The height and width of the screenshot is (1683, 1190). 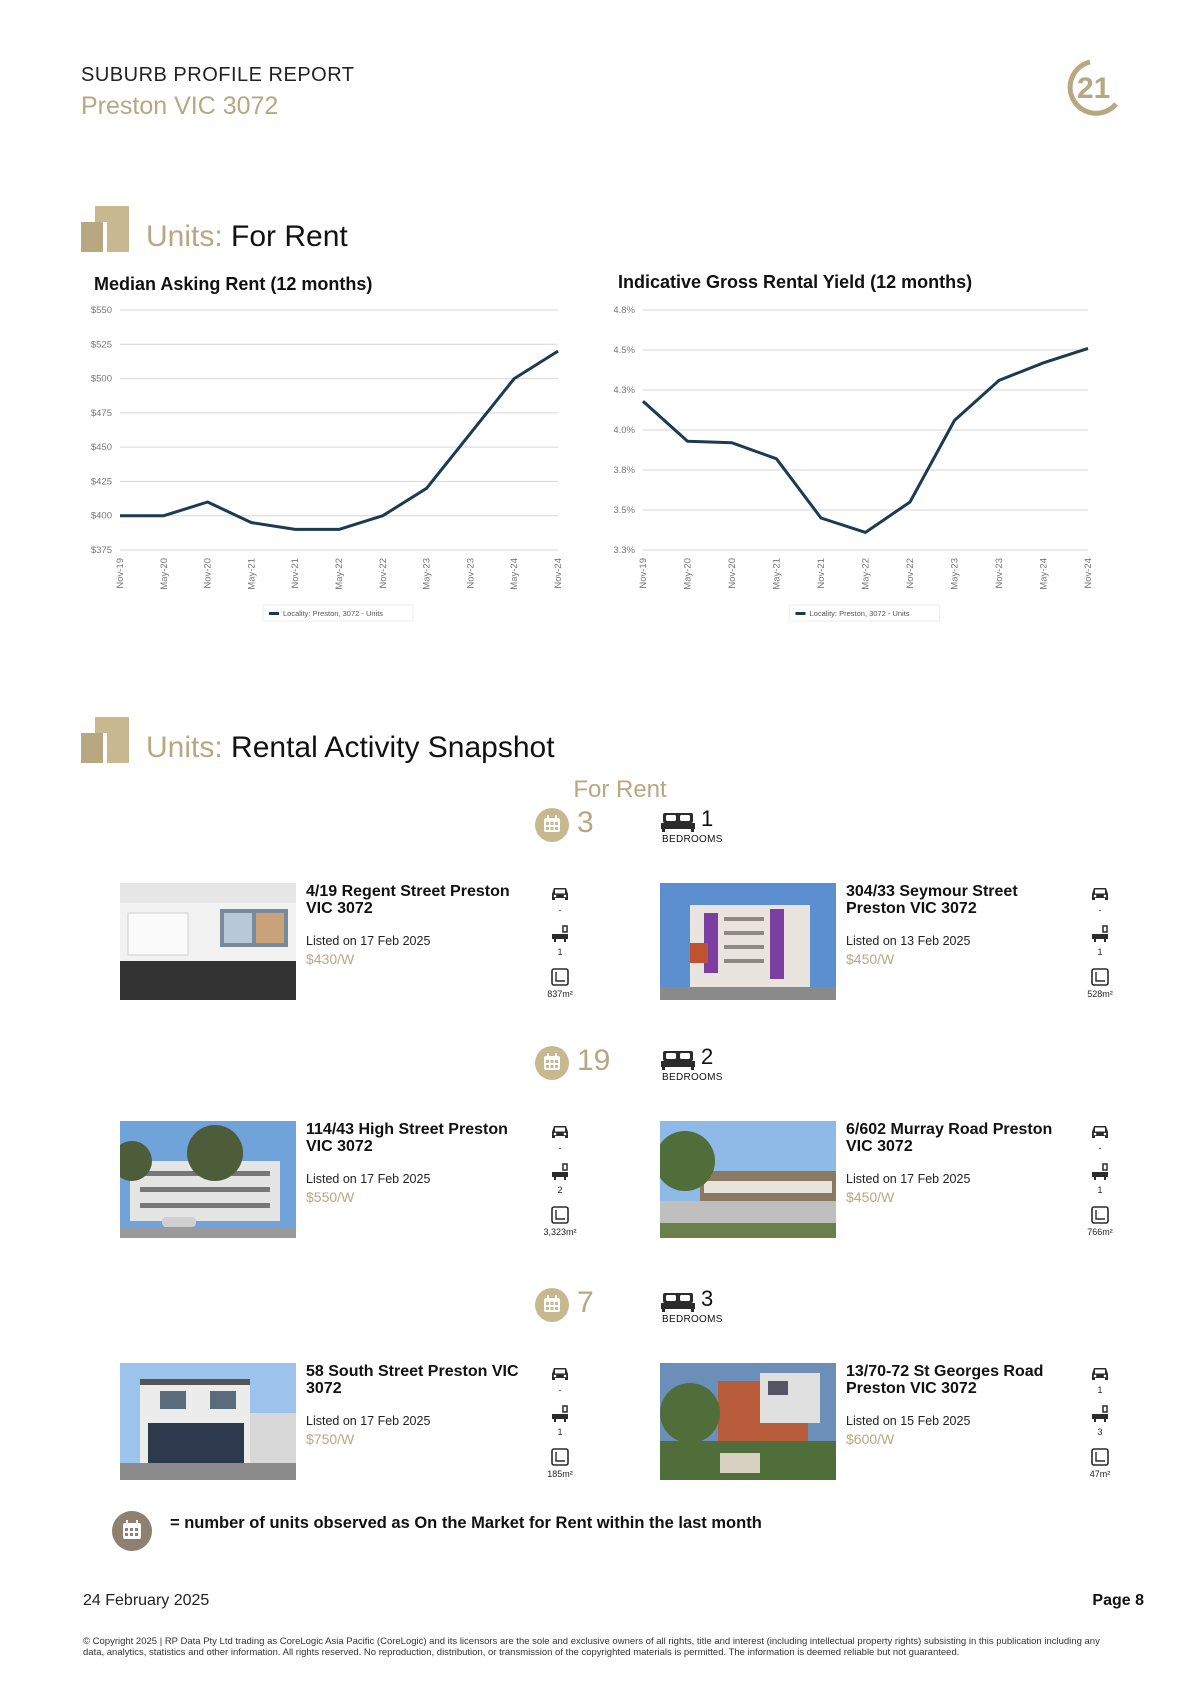 I want to click on property-address: 304/33 Seymour Street Preston VIC 3072, so click(x=957, y=900).